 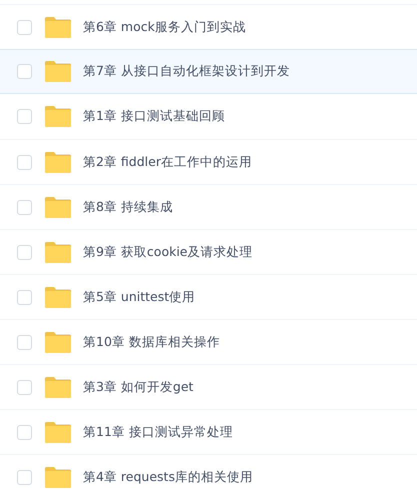 What do you see at coordinates (208, 296) in the screenshot?
I see `folder-row: 第5章 unittest使用` at bounding box center [208, 296].